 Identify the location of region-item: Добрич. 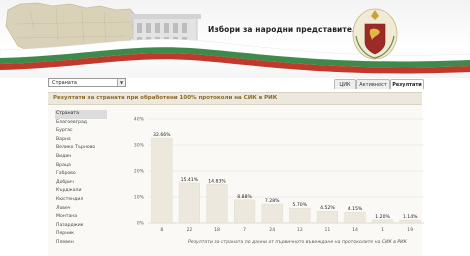
(81, 183).